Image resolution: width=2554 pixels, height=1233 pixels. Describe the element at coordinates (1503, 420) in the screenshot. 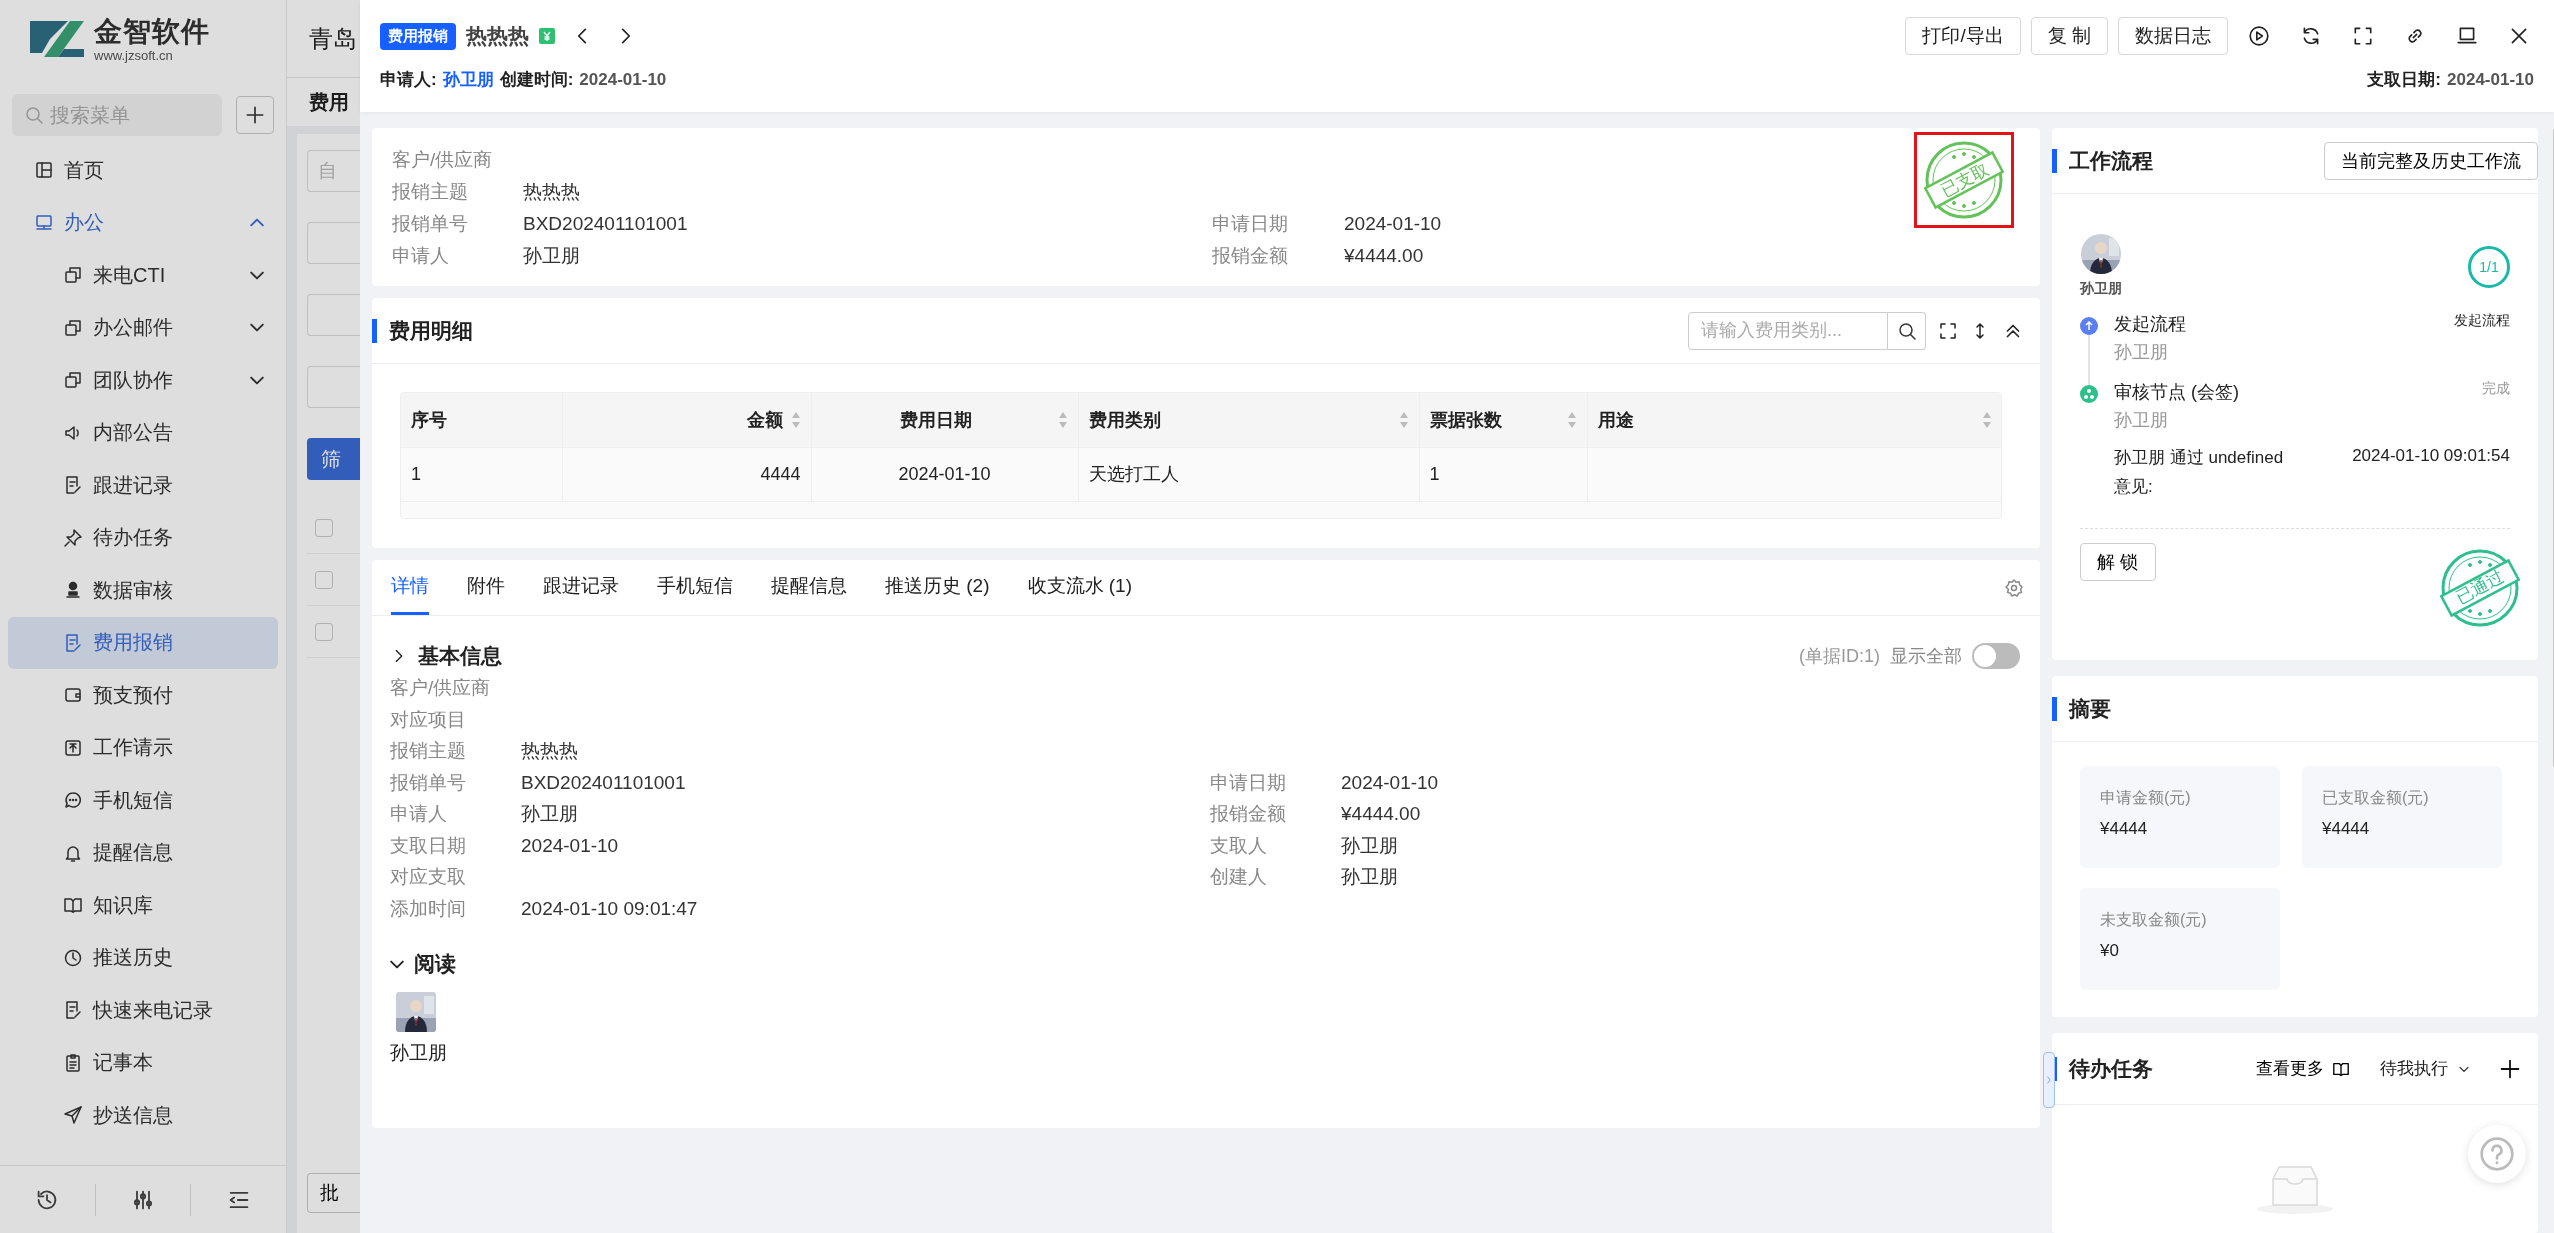

I see `column-header: 票据张数` at that location.